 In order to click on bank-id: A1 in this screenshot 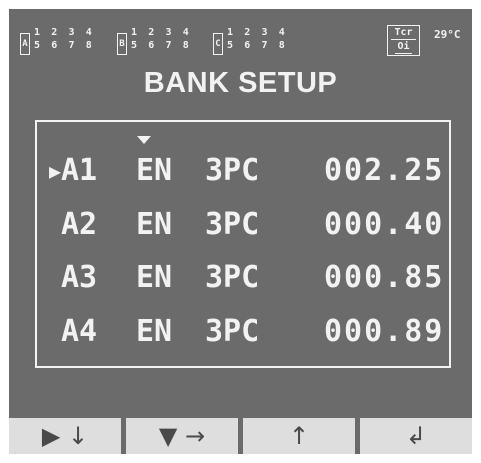, I will do `click(79, 170)`.